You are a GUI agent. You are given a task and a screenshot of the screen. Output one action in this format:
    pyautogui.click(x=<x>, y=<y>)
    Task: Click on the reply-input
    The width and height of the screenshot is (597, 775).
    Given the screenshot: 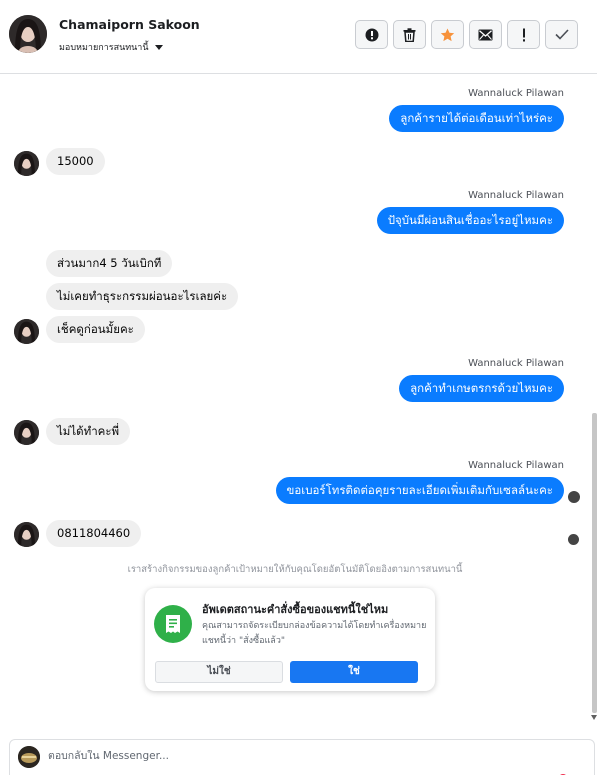 What is the action you would take?
    pyautogui.click(x=288, y=756)
    